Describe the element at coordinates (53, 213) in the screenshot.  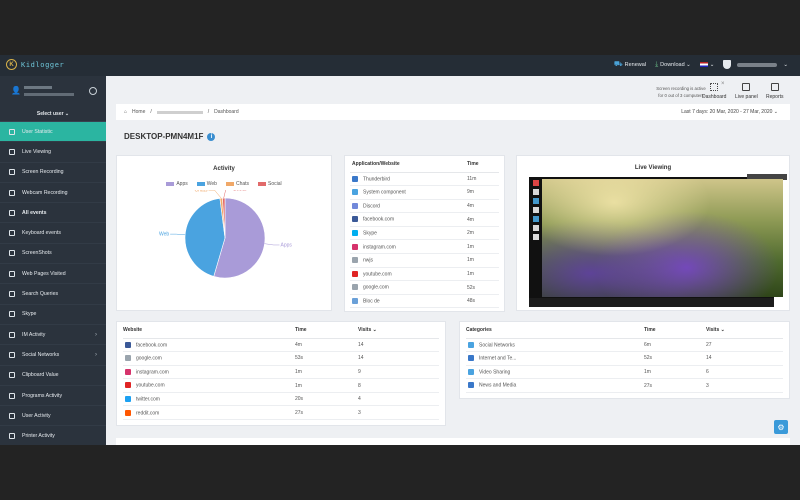
I see `sidebar-item: All events` at that location.